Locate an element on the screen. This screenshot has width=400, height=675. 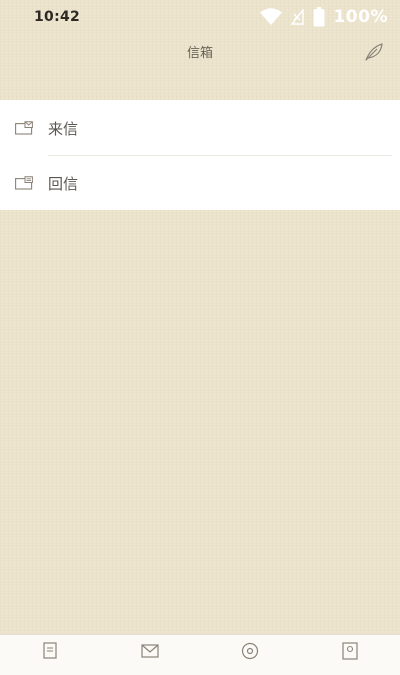
list-item-replies: 回信 is located at coordinates (200, 182).